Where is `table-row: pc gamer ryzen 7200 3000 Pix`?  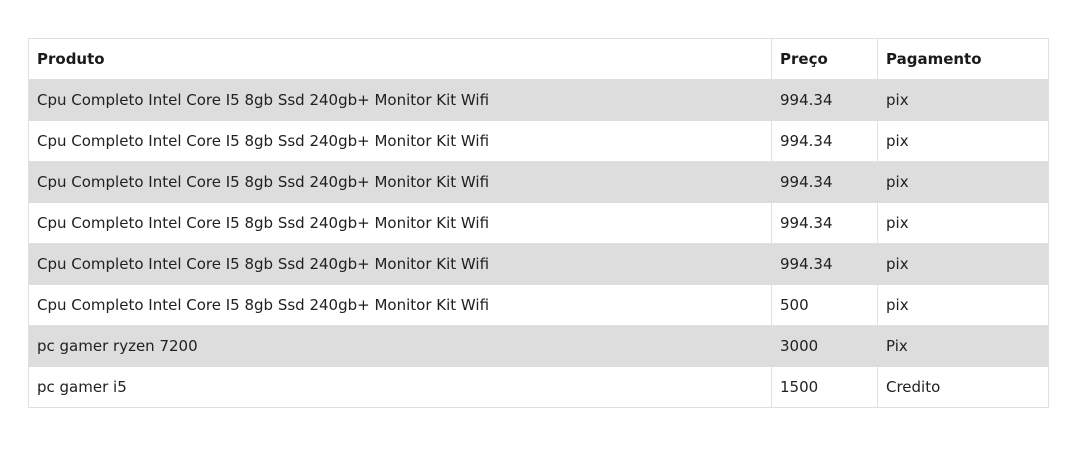 table-row: pc gamer ryzen 7200 3000 Pix is located at coordinates (538, 346).